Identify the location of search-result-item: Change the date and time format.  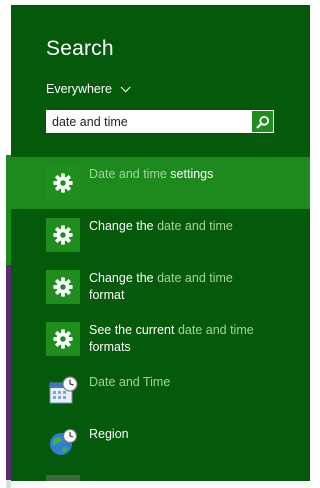
(160, 287).